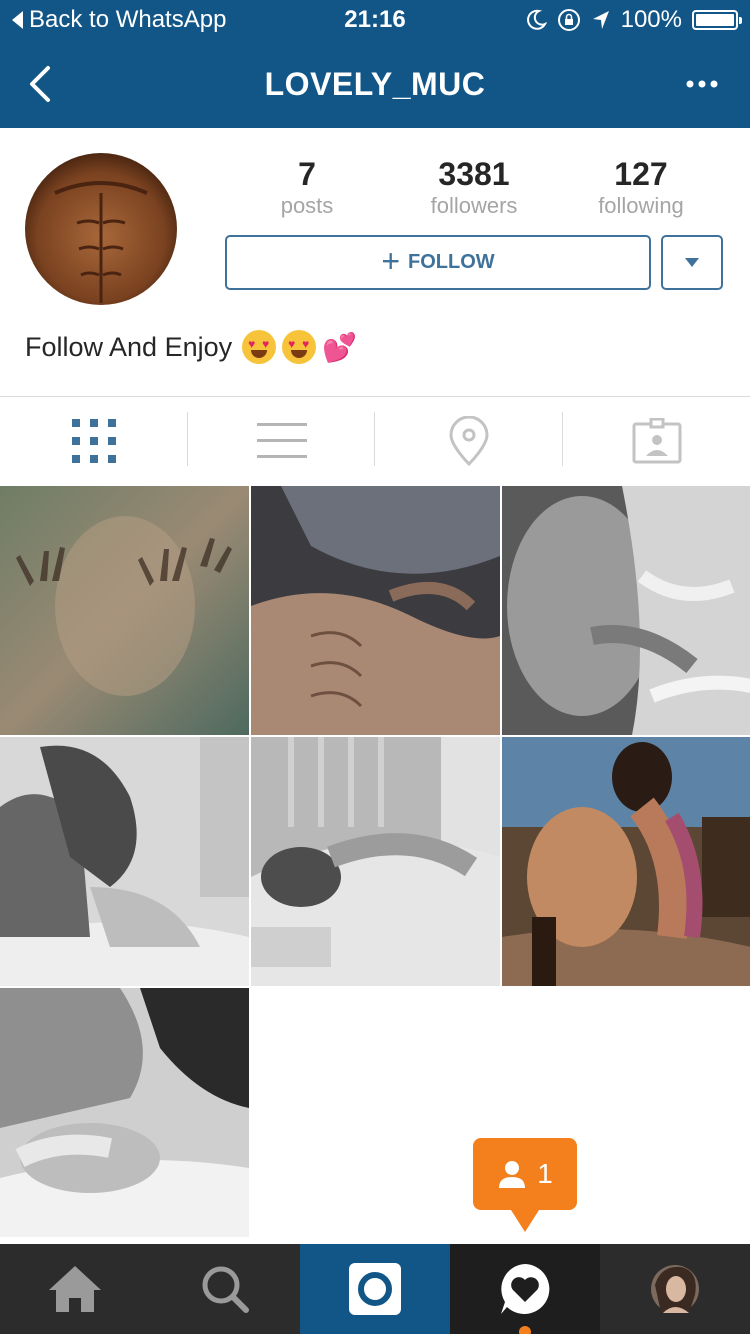  Describe the element at coordinates (451, 262) in the screenshot. I see `follow-button-label: FOLLOW` at that location.